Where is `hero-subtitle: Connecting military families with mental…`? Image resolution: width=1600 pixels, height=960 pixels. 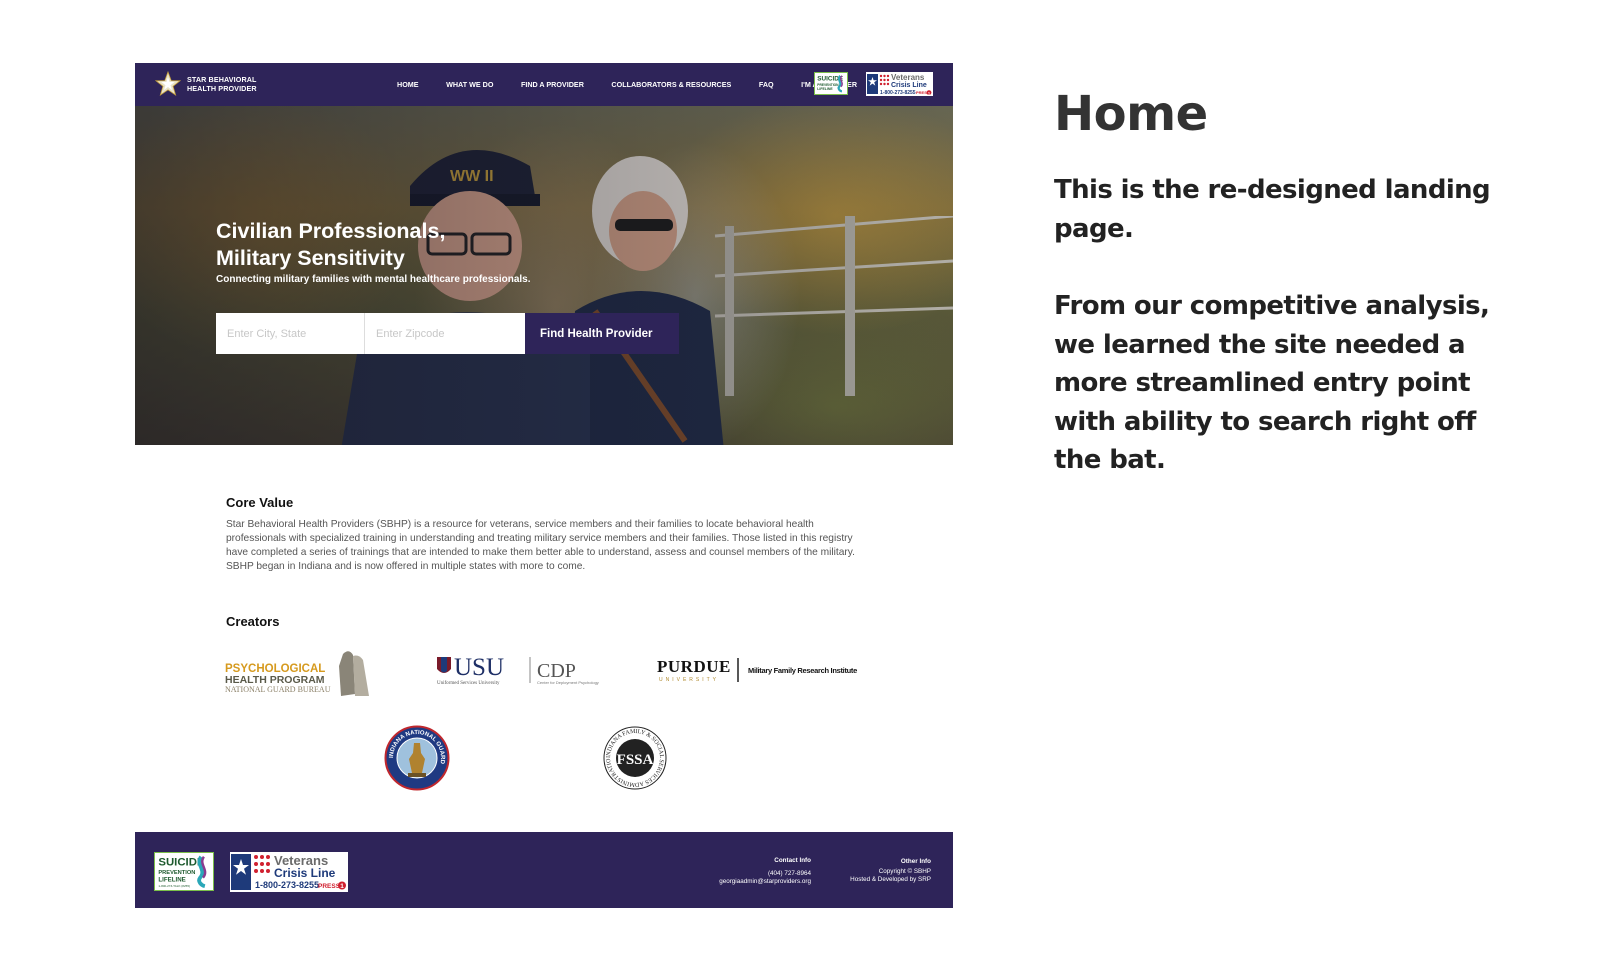 hero-subtitle: Connecting military families with mental… is located at coordinates (373, 279).